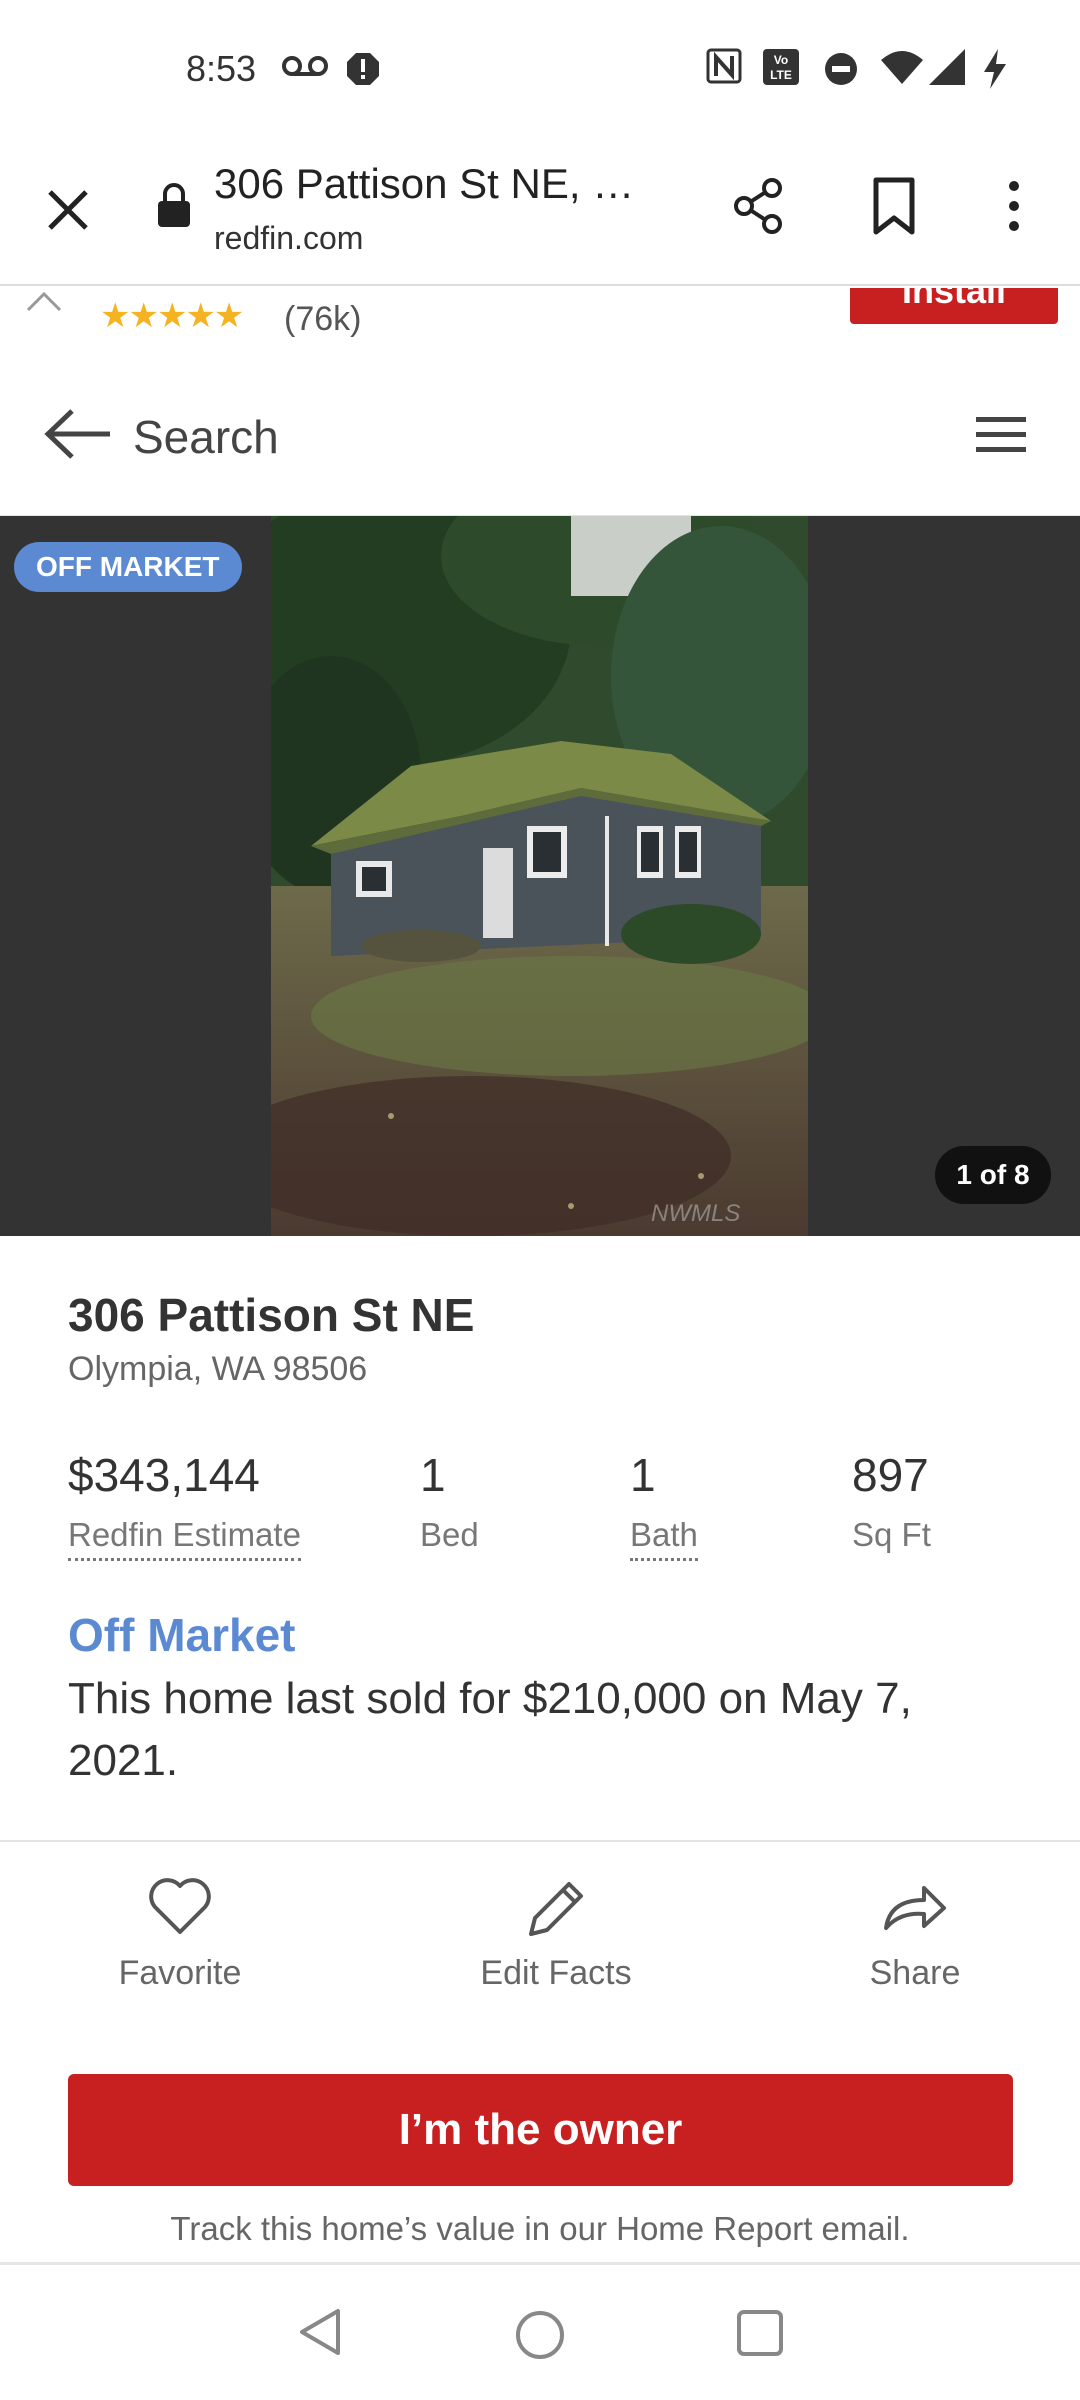 Image resolution: width=1080 pixels, height=2400 pixels. What do you see at coordinates (891, 1534) in the screenshot?
I see `stat-sqft-label: Sq Ft` at bounding box center [891, 1534].